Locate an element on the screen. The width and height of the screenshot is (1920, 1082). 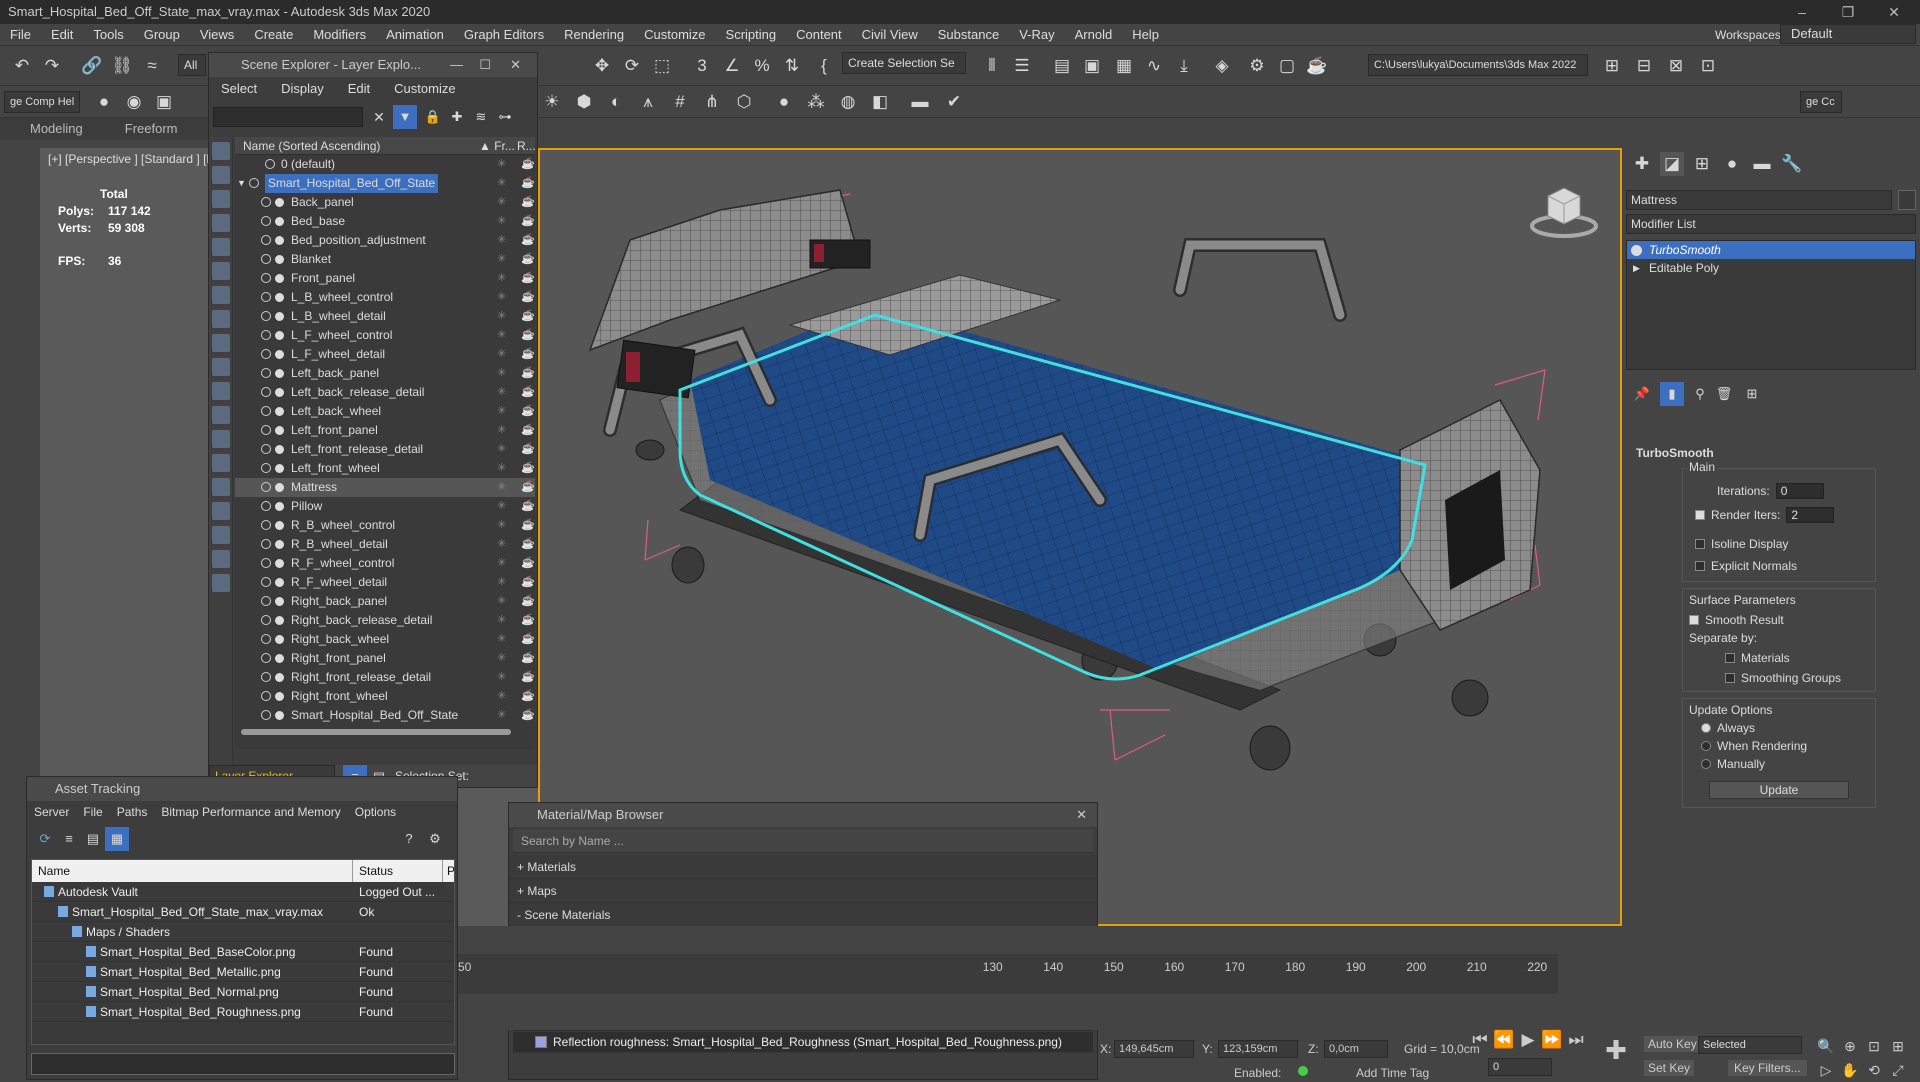
frame-buffer-icon: ▬ is located at coordinates (920, 102).